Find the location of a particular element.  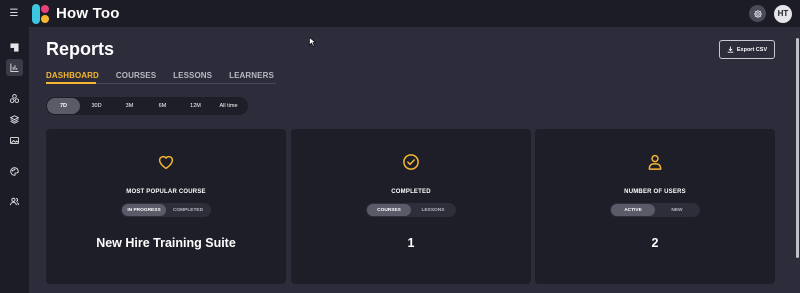

toggle-in-progress: IN PROGRESS is located at coordinates (144, 210).